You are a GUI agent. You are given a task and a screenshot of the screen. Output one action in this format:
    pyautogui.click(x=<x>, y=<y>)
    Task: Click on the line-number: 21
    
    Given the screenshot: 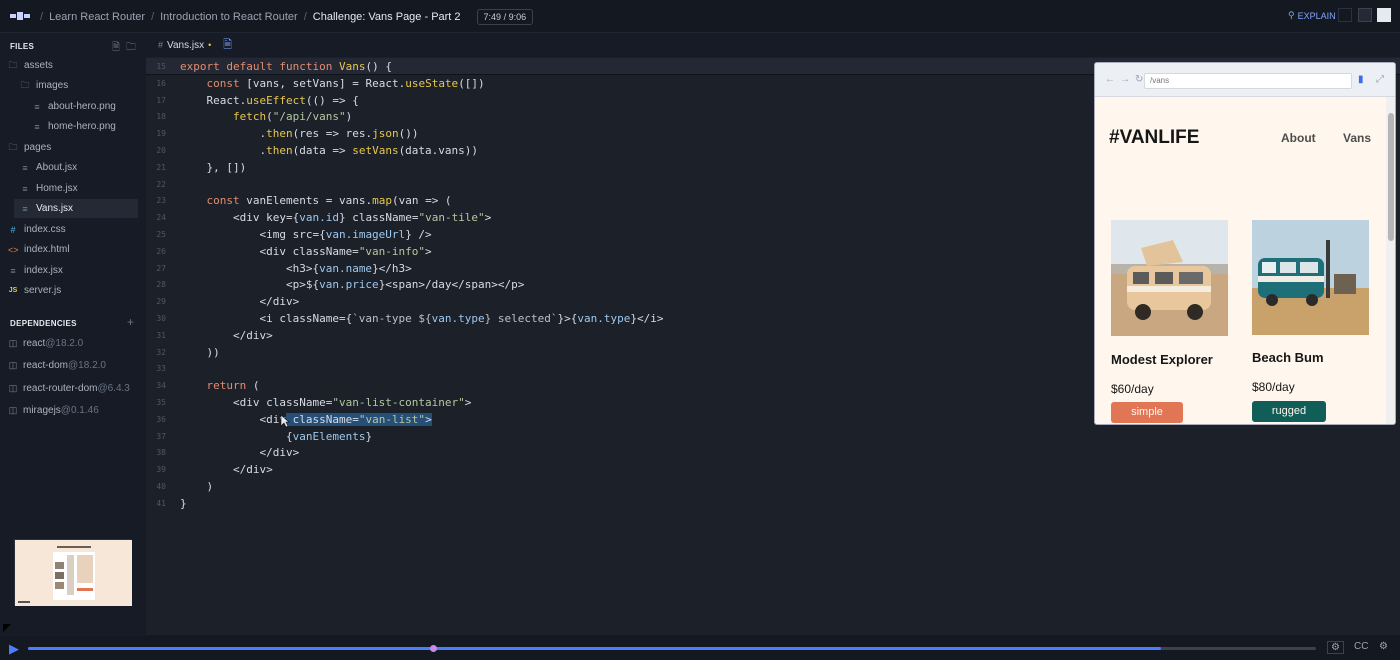 What is the action you would take?
    pyautogui.click(x=161, y=167)
    